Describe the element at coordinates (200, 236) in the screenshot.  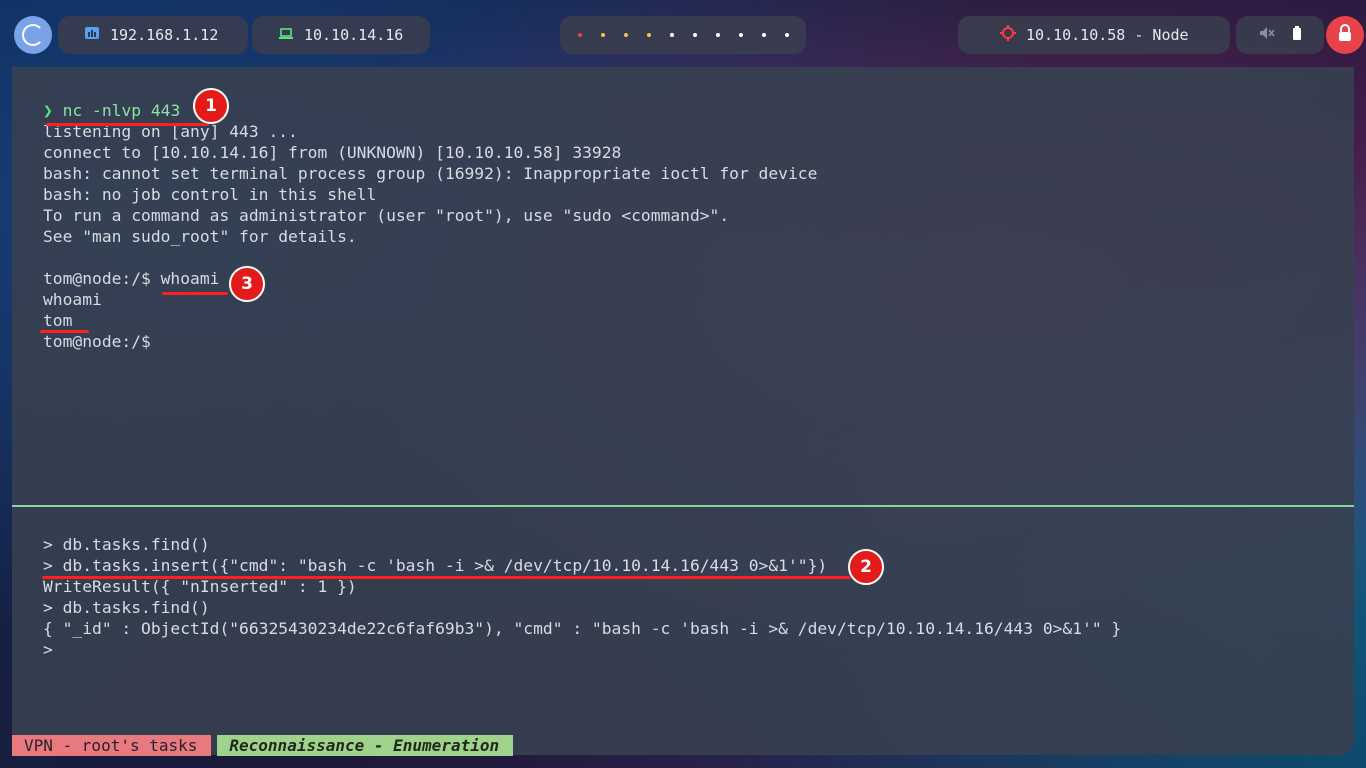
I see `terminal-output-line: See "man sudo_root" for details.` at that location.